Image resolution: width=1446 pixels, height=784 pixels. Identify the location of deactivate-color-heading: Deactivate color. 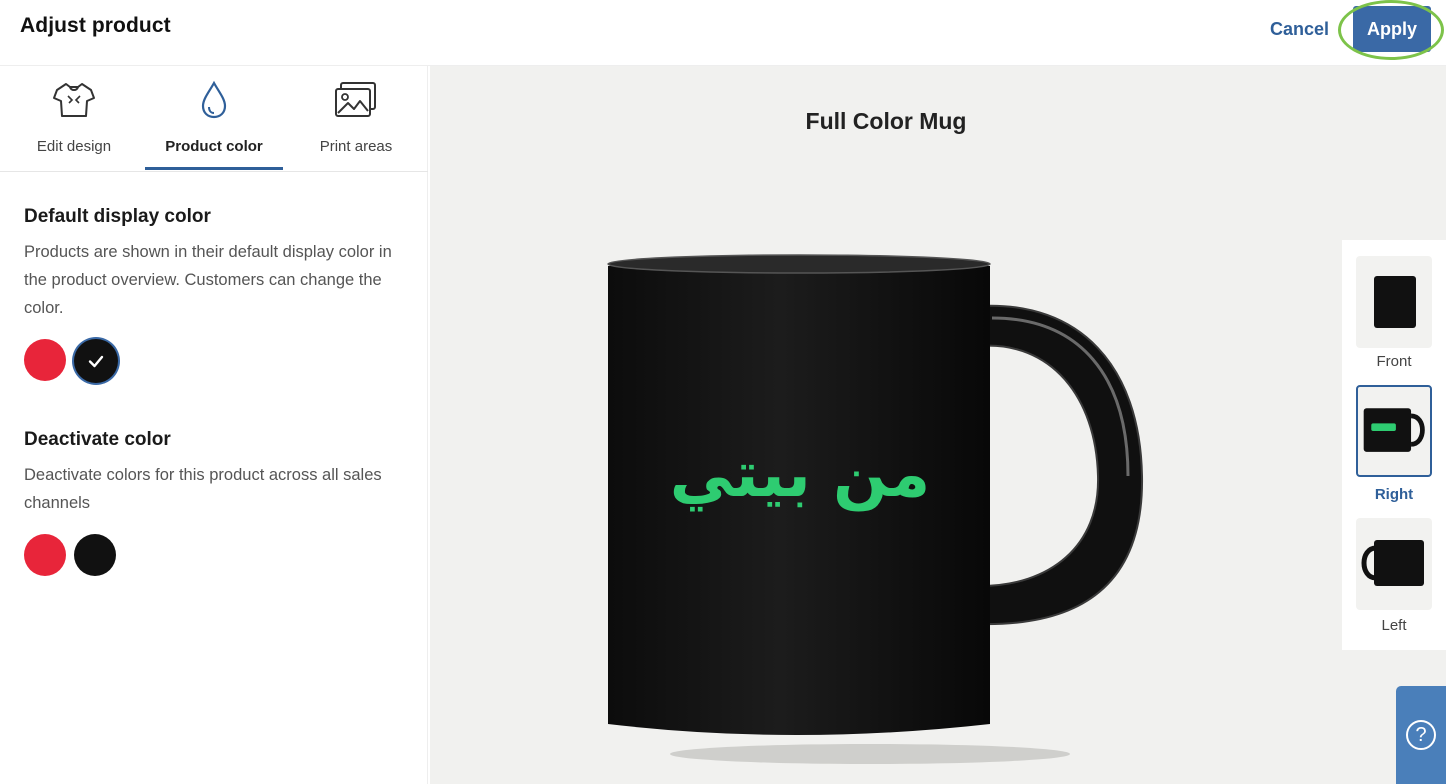
(97, 439).